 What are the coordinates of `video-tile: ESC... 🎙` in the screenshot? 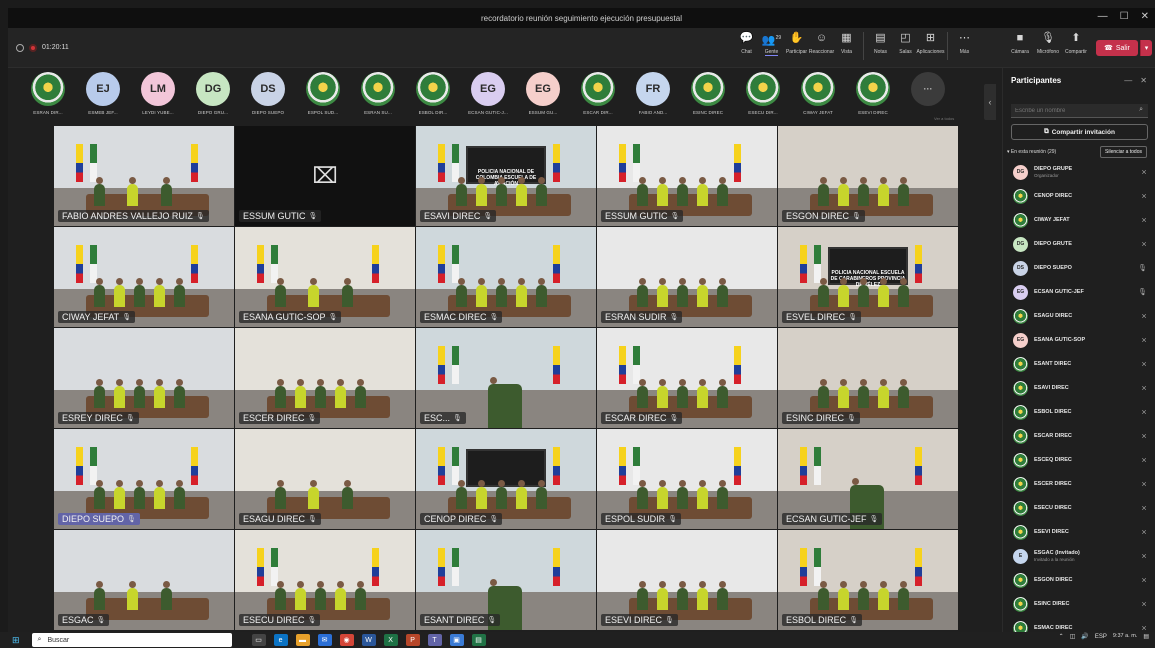 It's located at (506, 378).